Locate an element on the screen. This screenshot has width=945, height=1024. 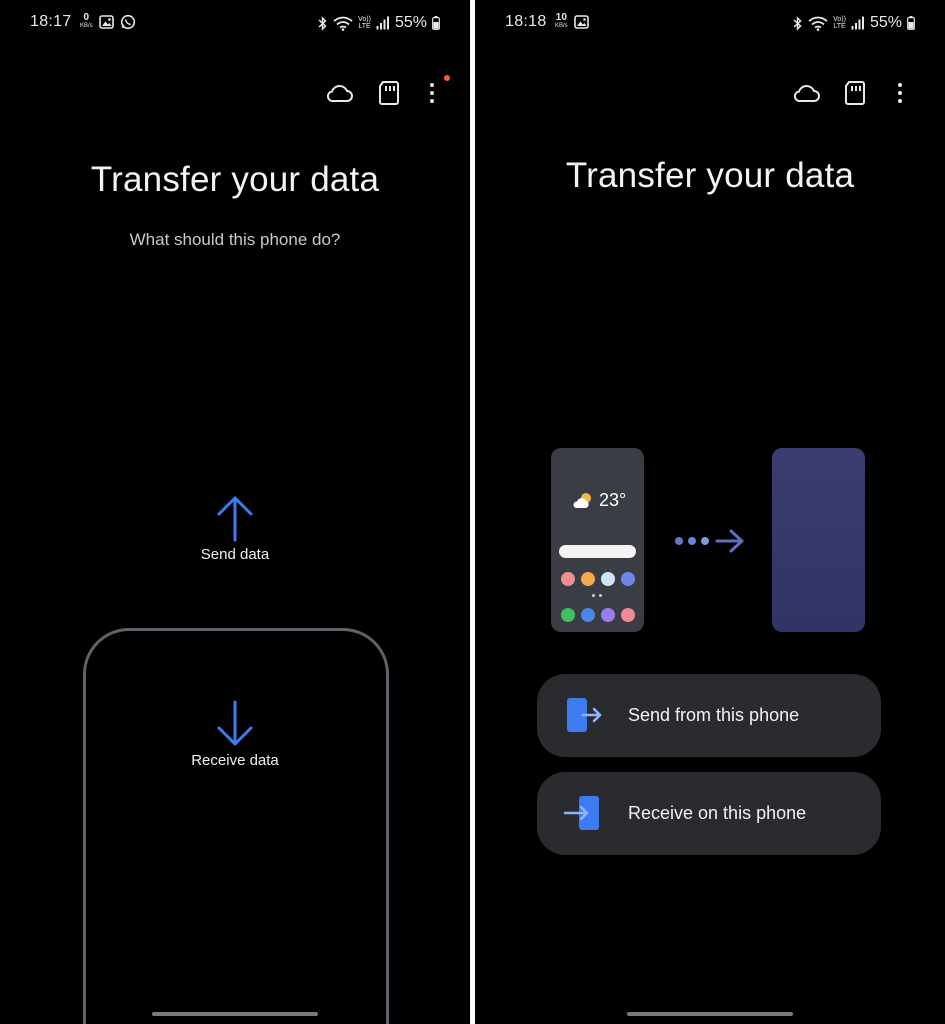
old-phone-illustration: 23° is located at coordinates (597, 540).